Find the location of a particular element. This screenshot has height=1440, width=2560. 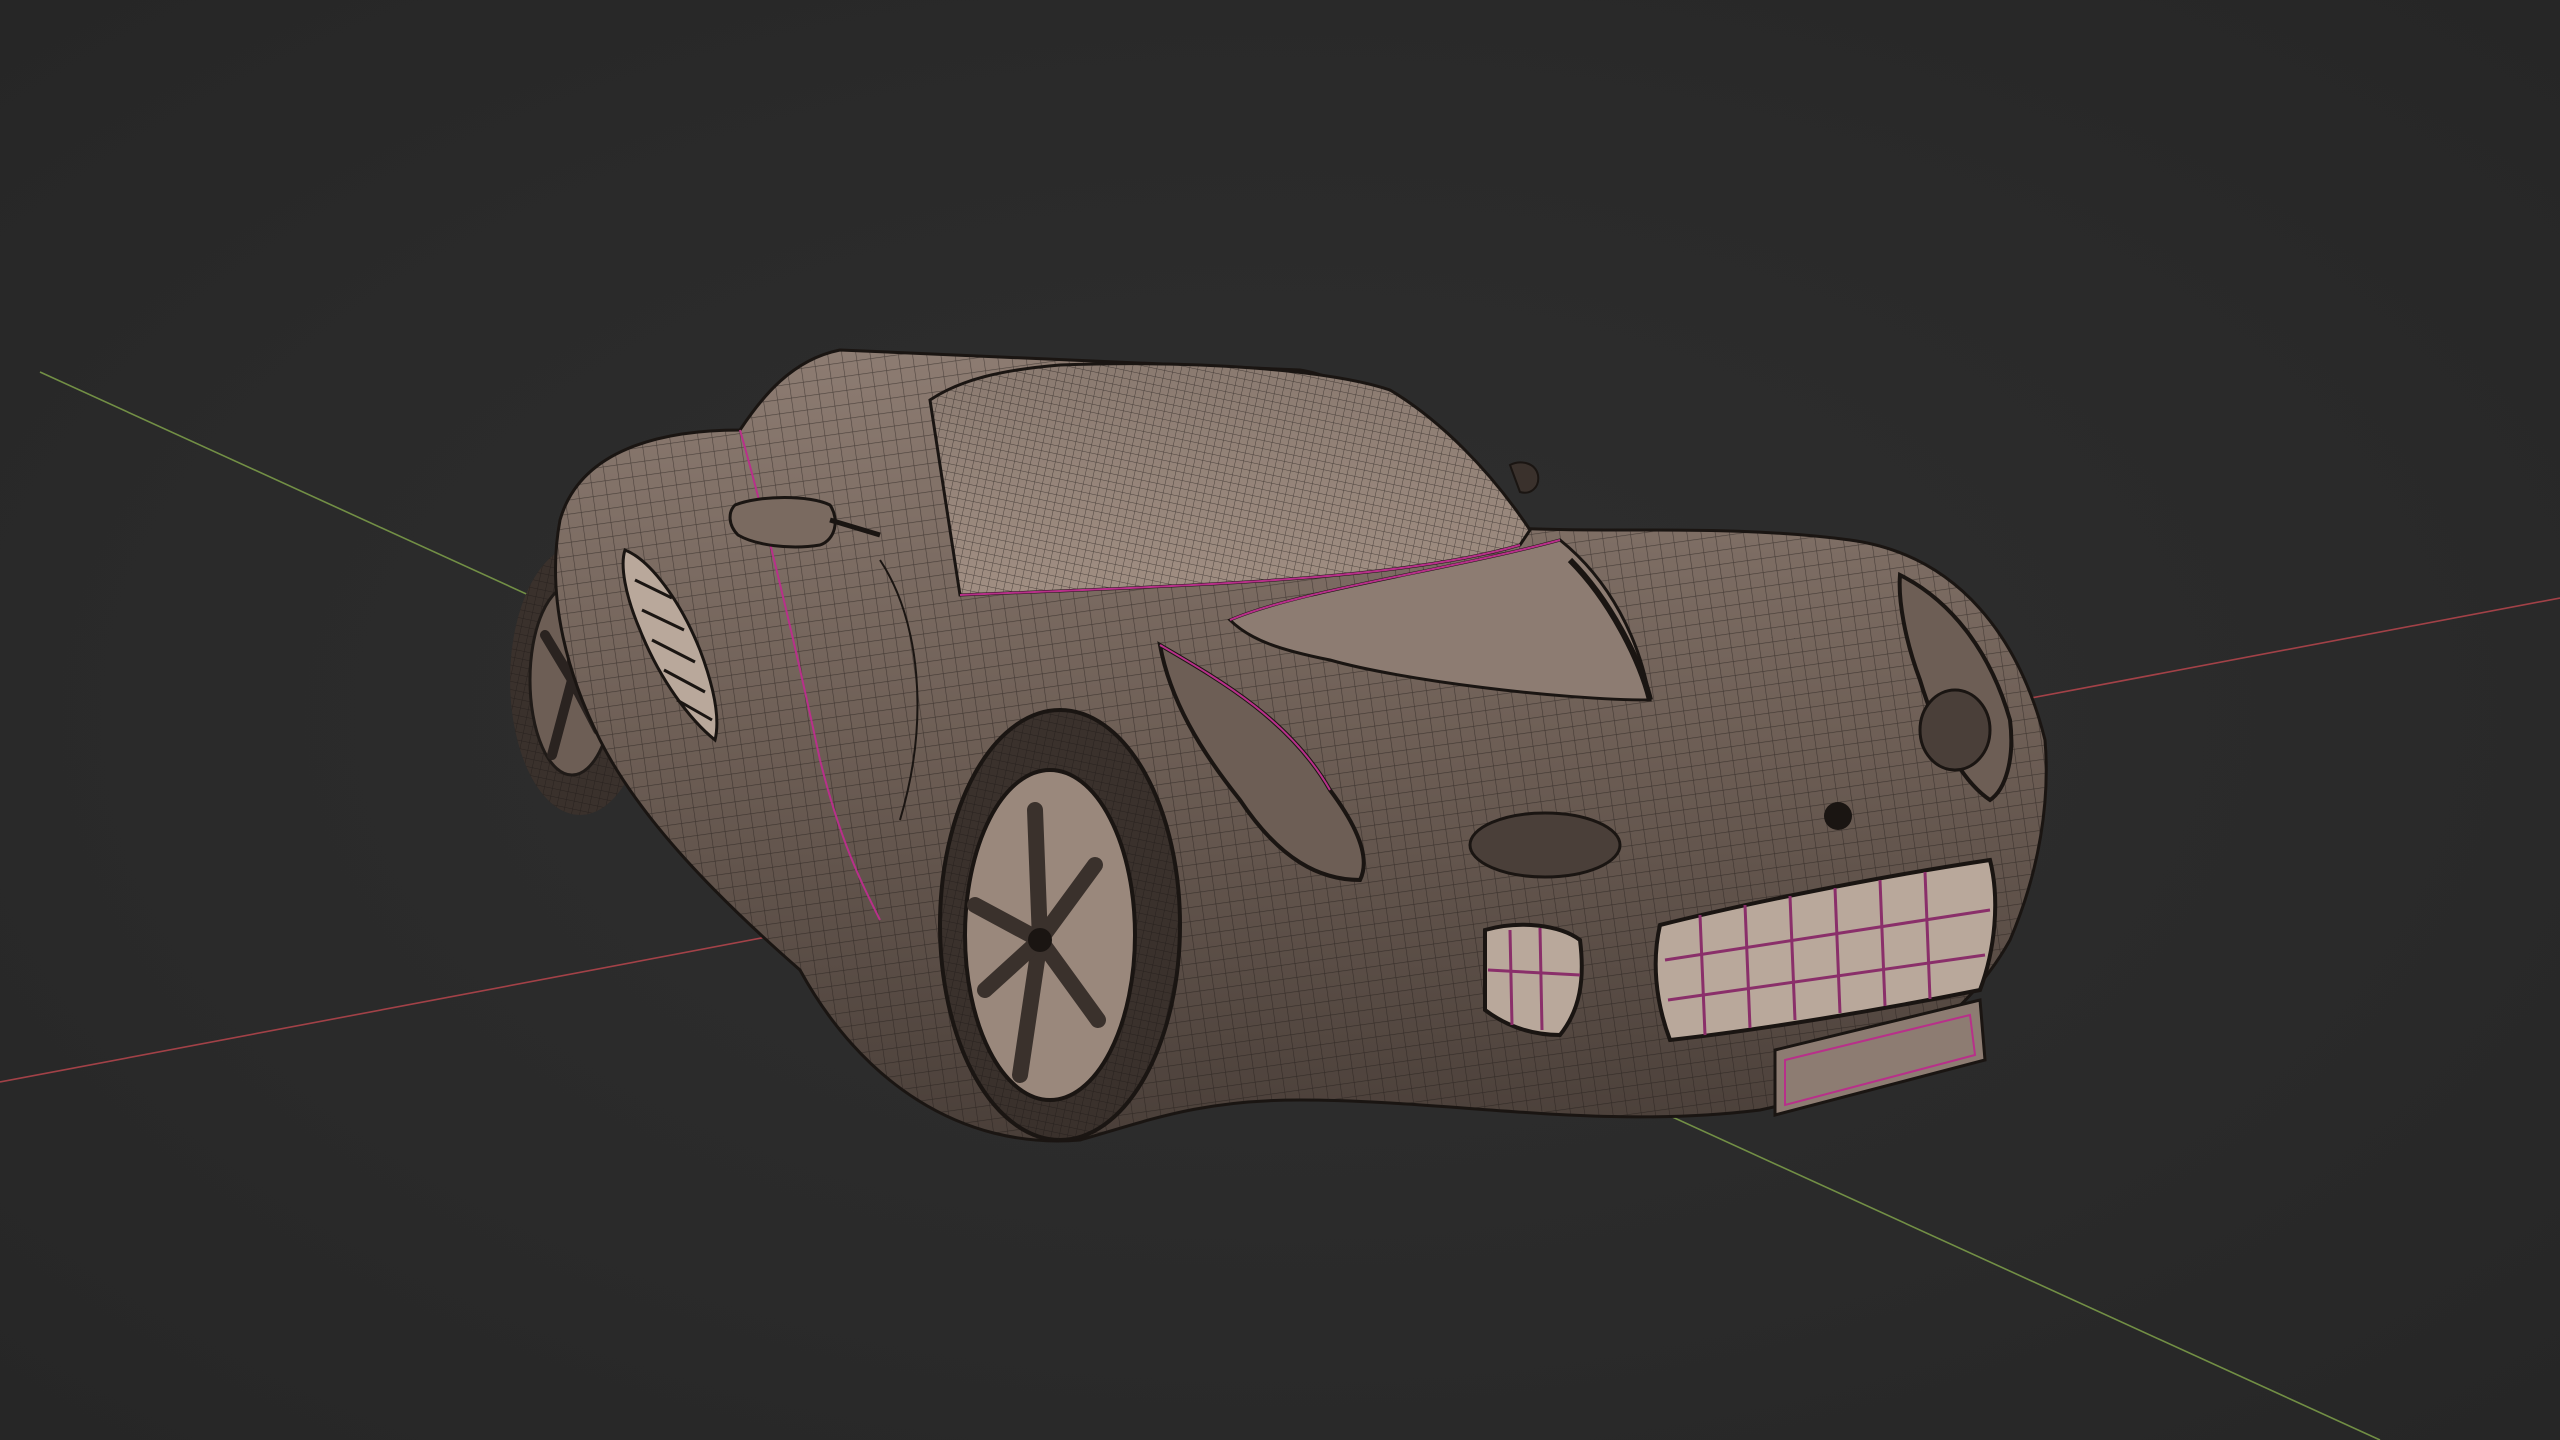

fog-light-left is located at coordinates (1545, 845).